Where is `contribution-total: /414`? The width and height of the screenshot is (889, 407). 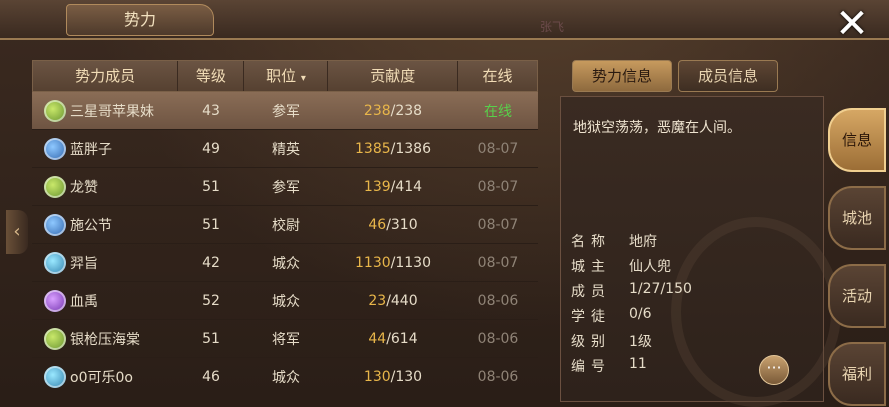
contribution-total: /414 is located at coordinates (406, 186).